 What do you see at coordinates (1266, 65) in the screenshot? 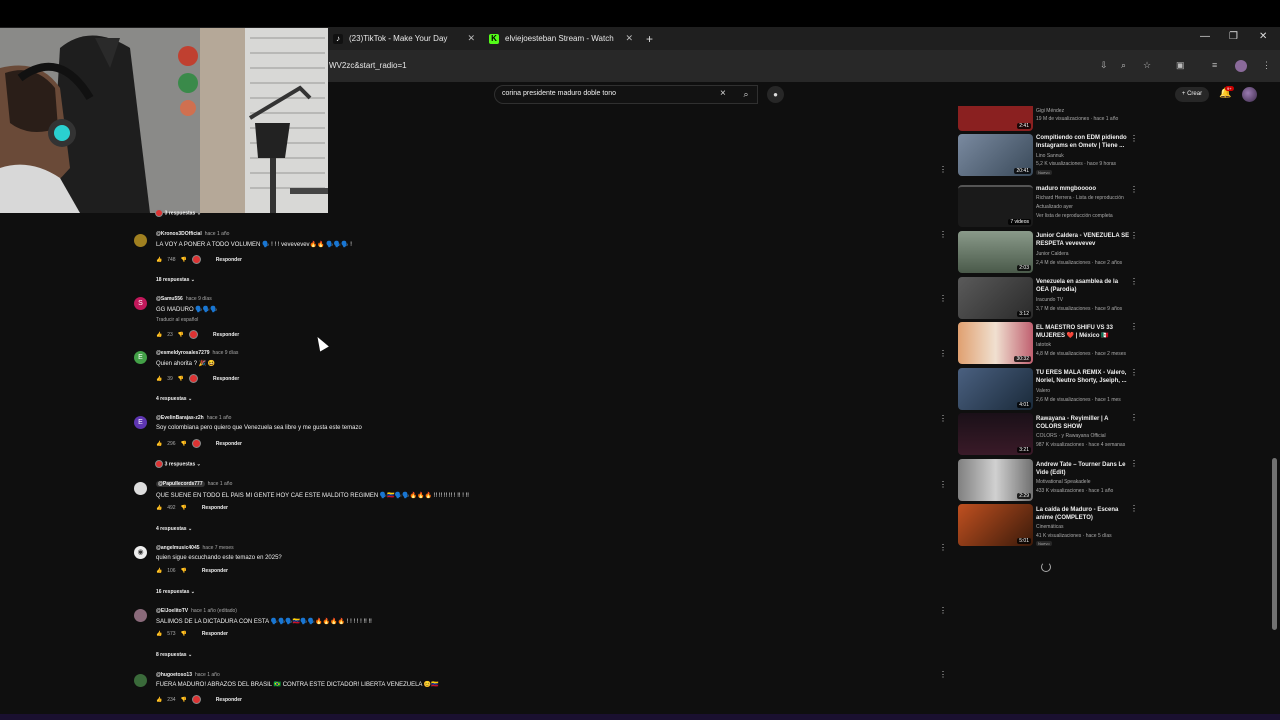
I see `browser-menu-icon: ⋮` at bounding box center [1266, 65].